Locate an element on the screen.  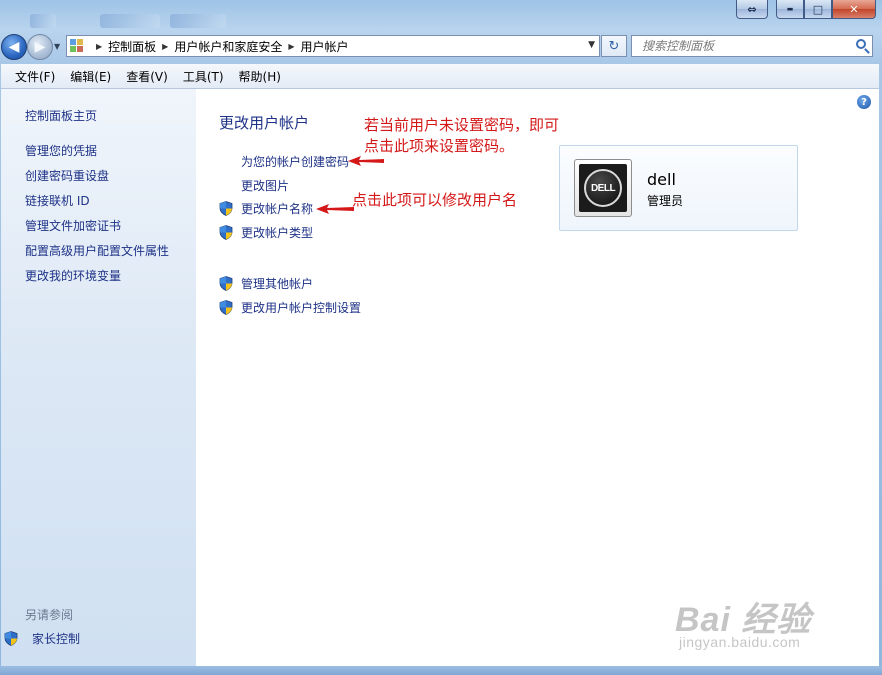
avatar: DELL is located at coordinates (603, 188).